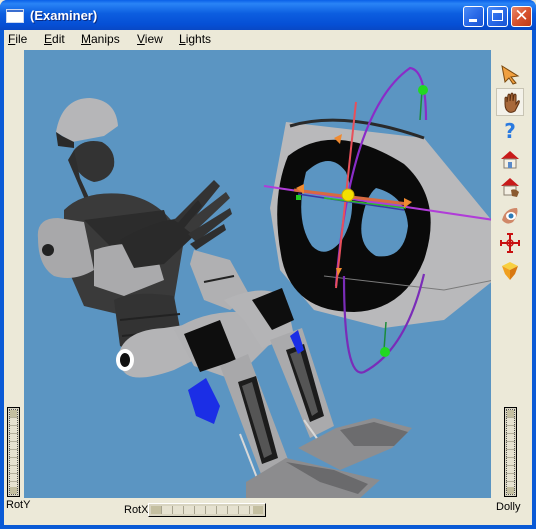 This screenshot has width=536, height=529. Describe the element at coordinates (48, 39) in the screenshot. I see `menu-edit-mnemonic: E` at that location.